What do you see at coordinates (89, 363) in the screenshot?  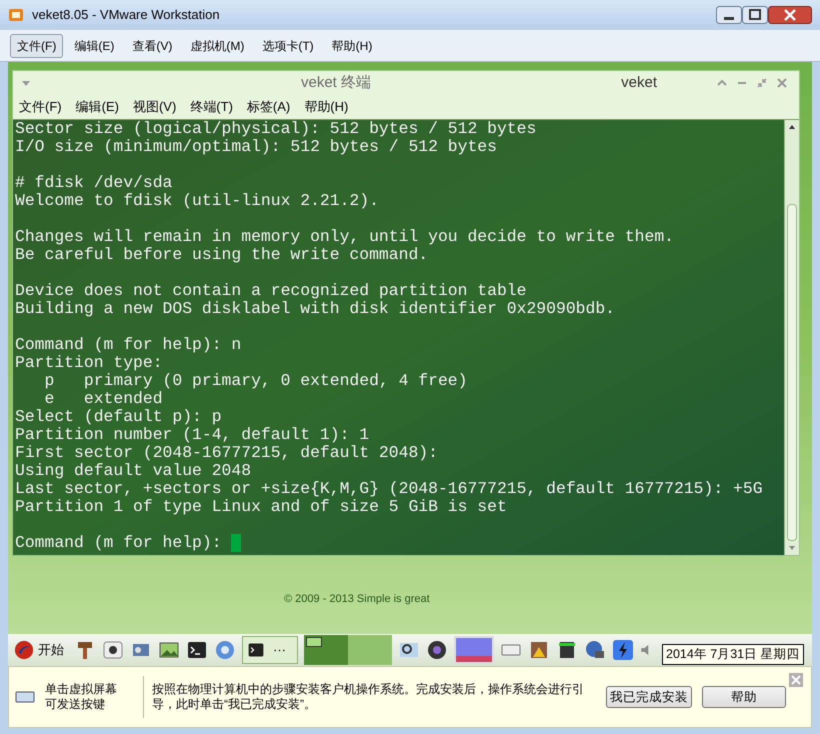 I see `terminal-line: Partition type:` at bounding box center [89, 363].